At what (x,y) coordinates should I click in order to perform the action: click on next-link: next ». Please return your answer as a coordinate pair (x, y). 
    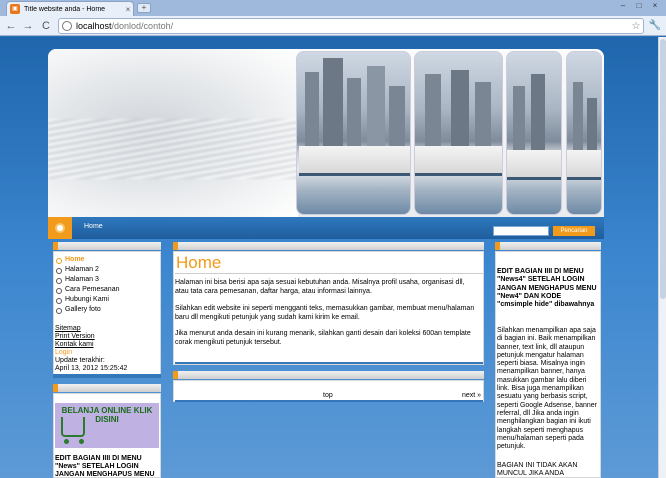
    Looking at the image, I should click on (471, 395).